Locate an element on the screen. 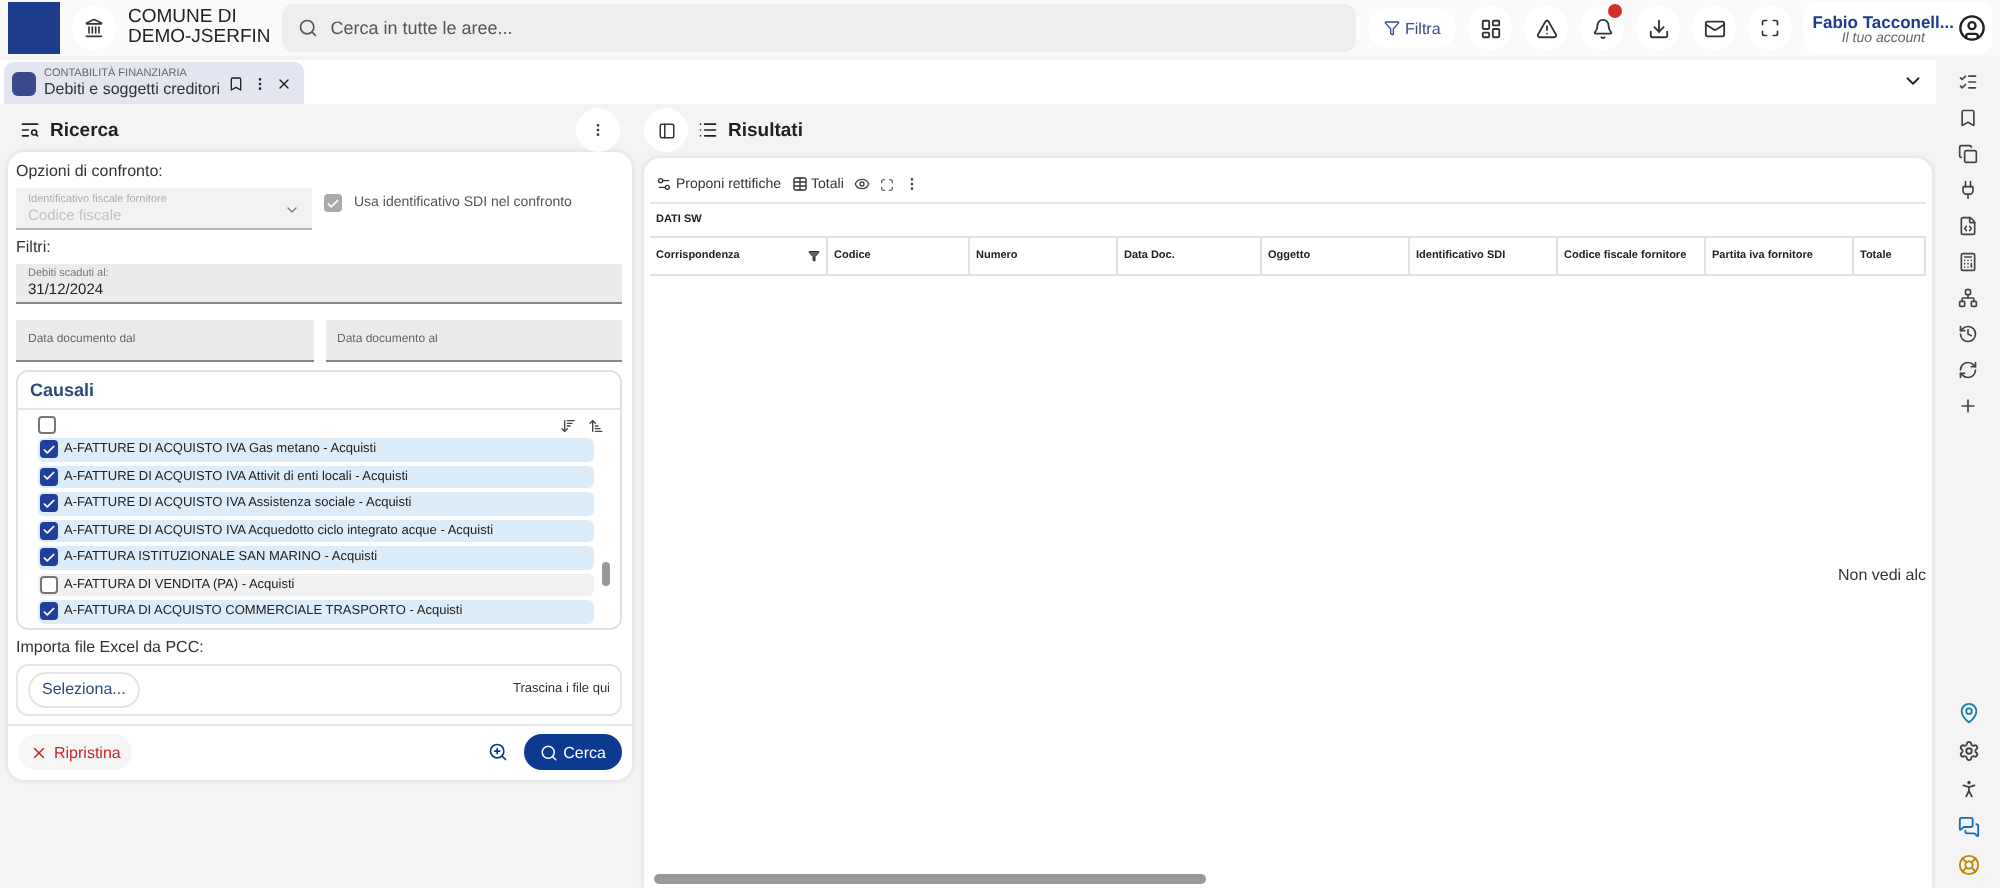  panel-title: Risultati is located at coordinates (766, 130).